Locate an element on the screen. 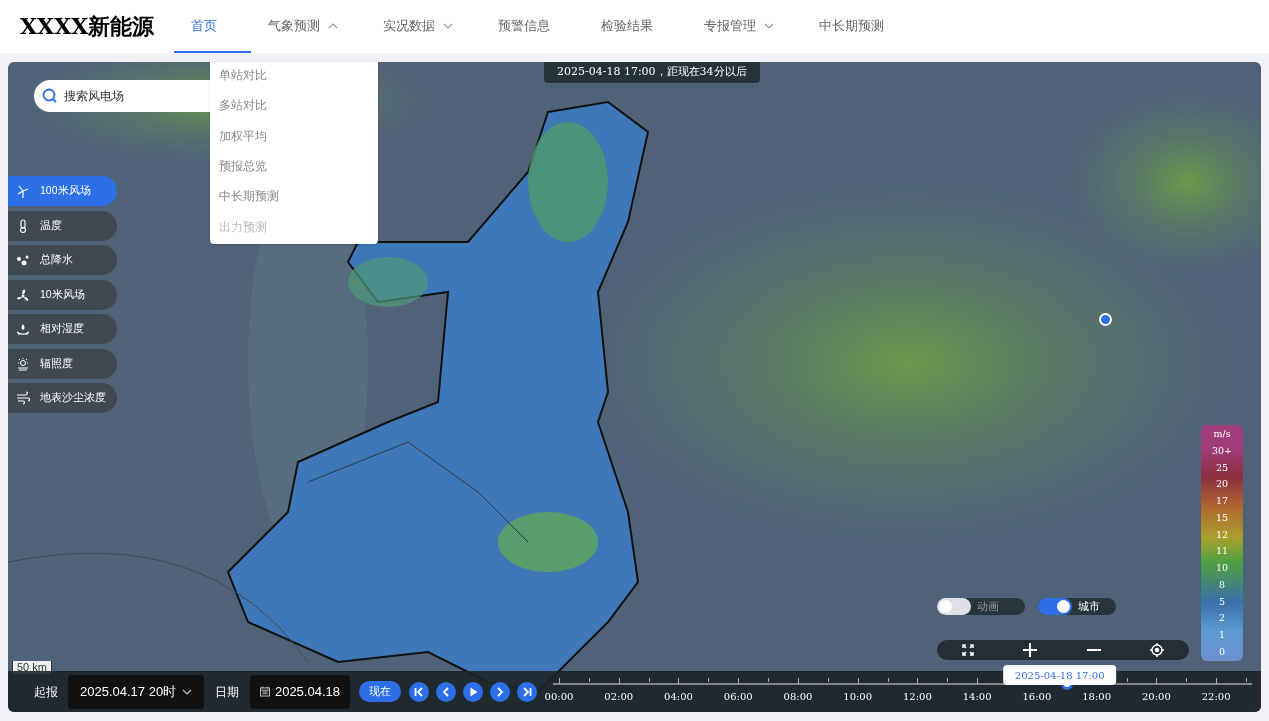  time-tick-label: 20:00 is located at coordinates (1156, 697).